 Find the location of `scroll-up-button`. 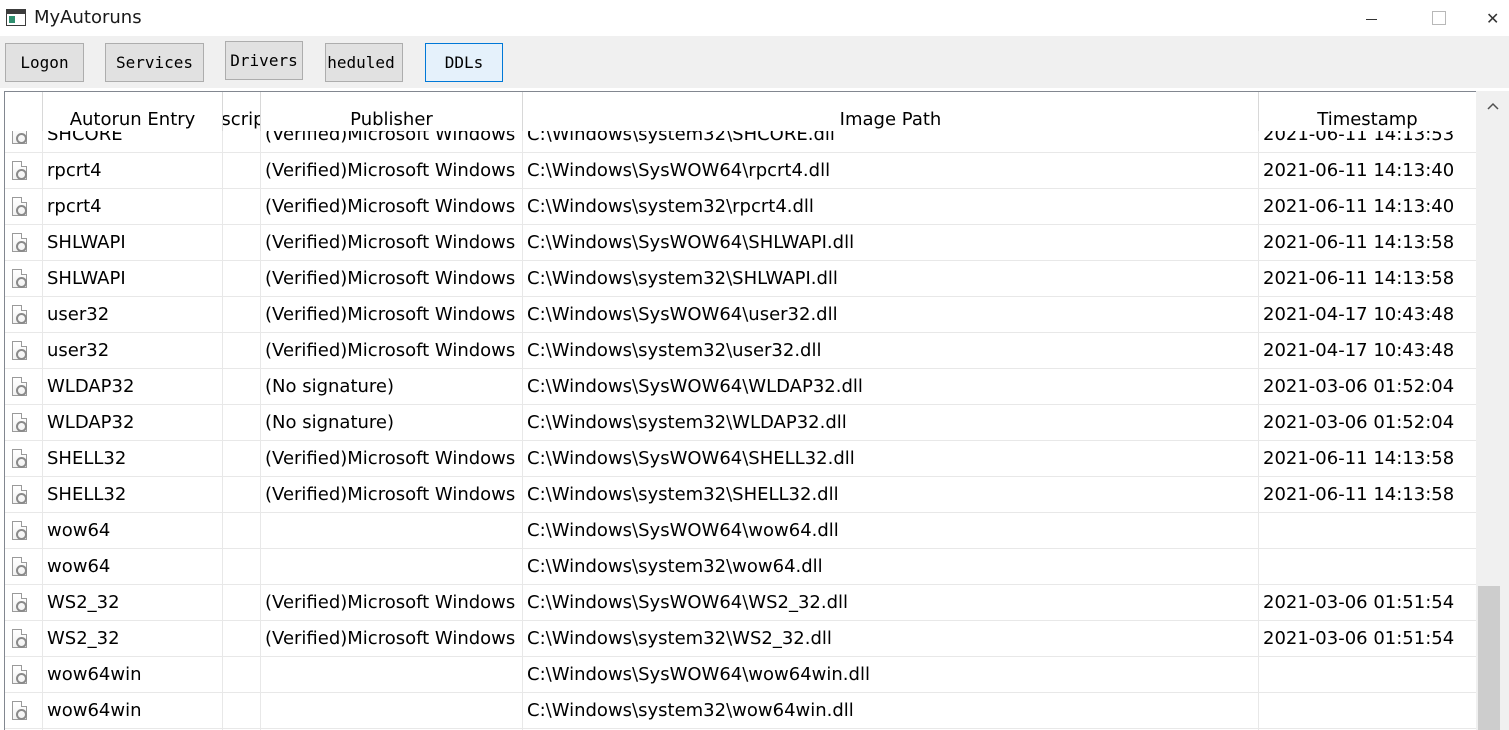

scroll-up-button is located at coordinates (1492, 106).